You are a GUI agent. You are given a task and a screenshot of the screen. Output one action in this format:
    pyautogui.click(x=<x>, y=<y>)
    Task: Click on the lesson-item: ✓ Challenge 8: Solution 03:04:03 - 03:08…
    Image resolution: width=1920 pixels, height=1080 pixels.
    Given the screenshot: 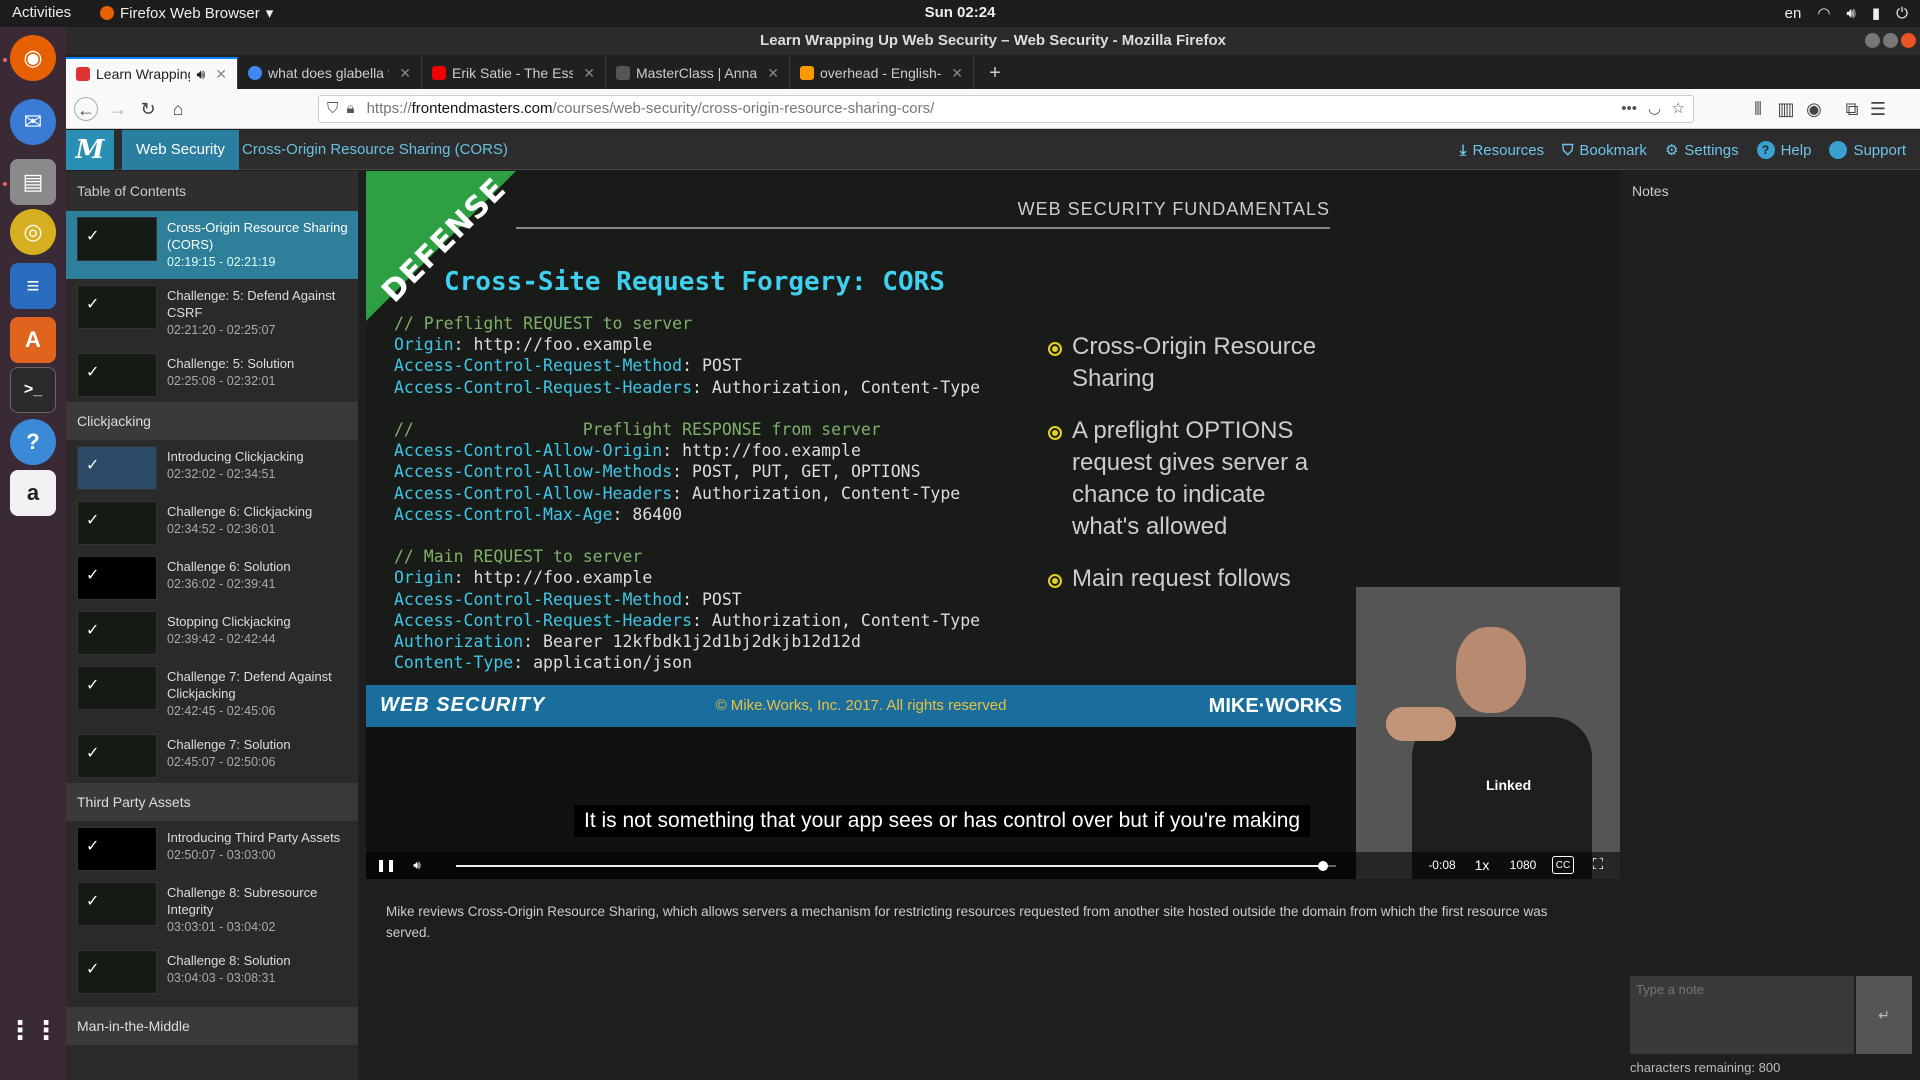 What is the action you would take?
    pyautogui.click(x=212, y=971)
    